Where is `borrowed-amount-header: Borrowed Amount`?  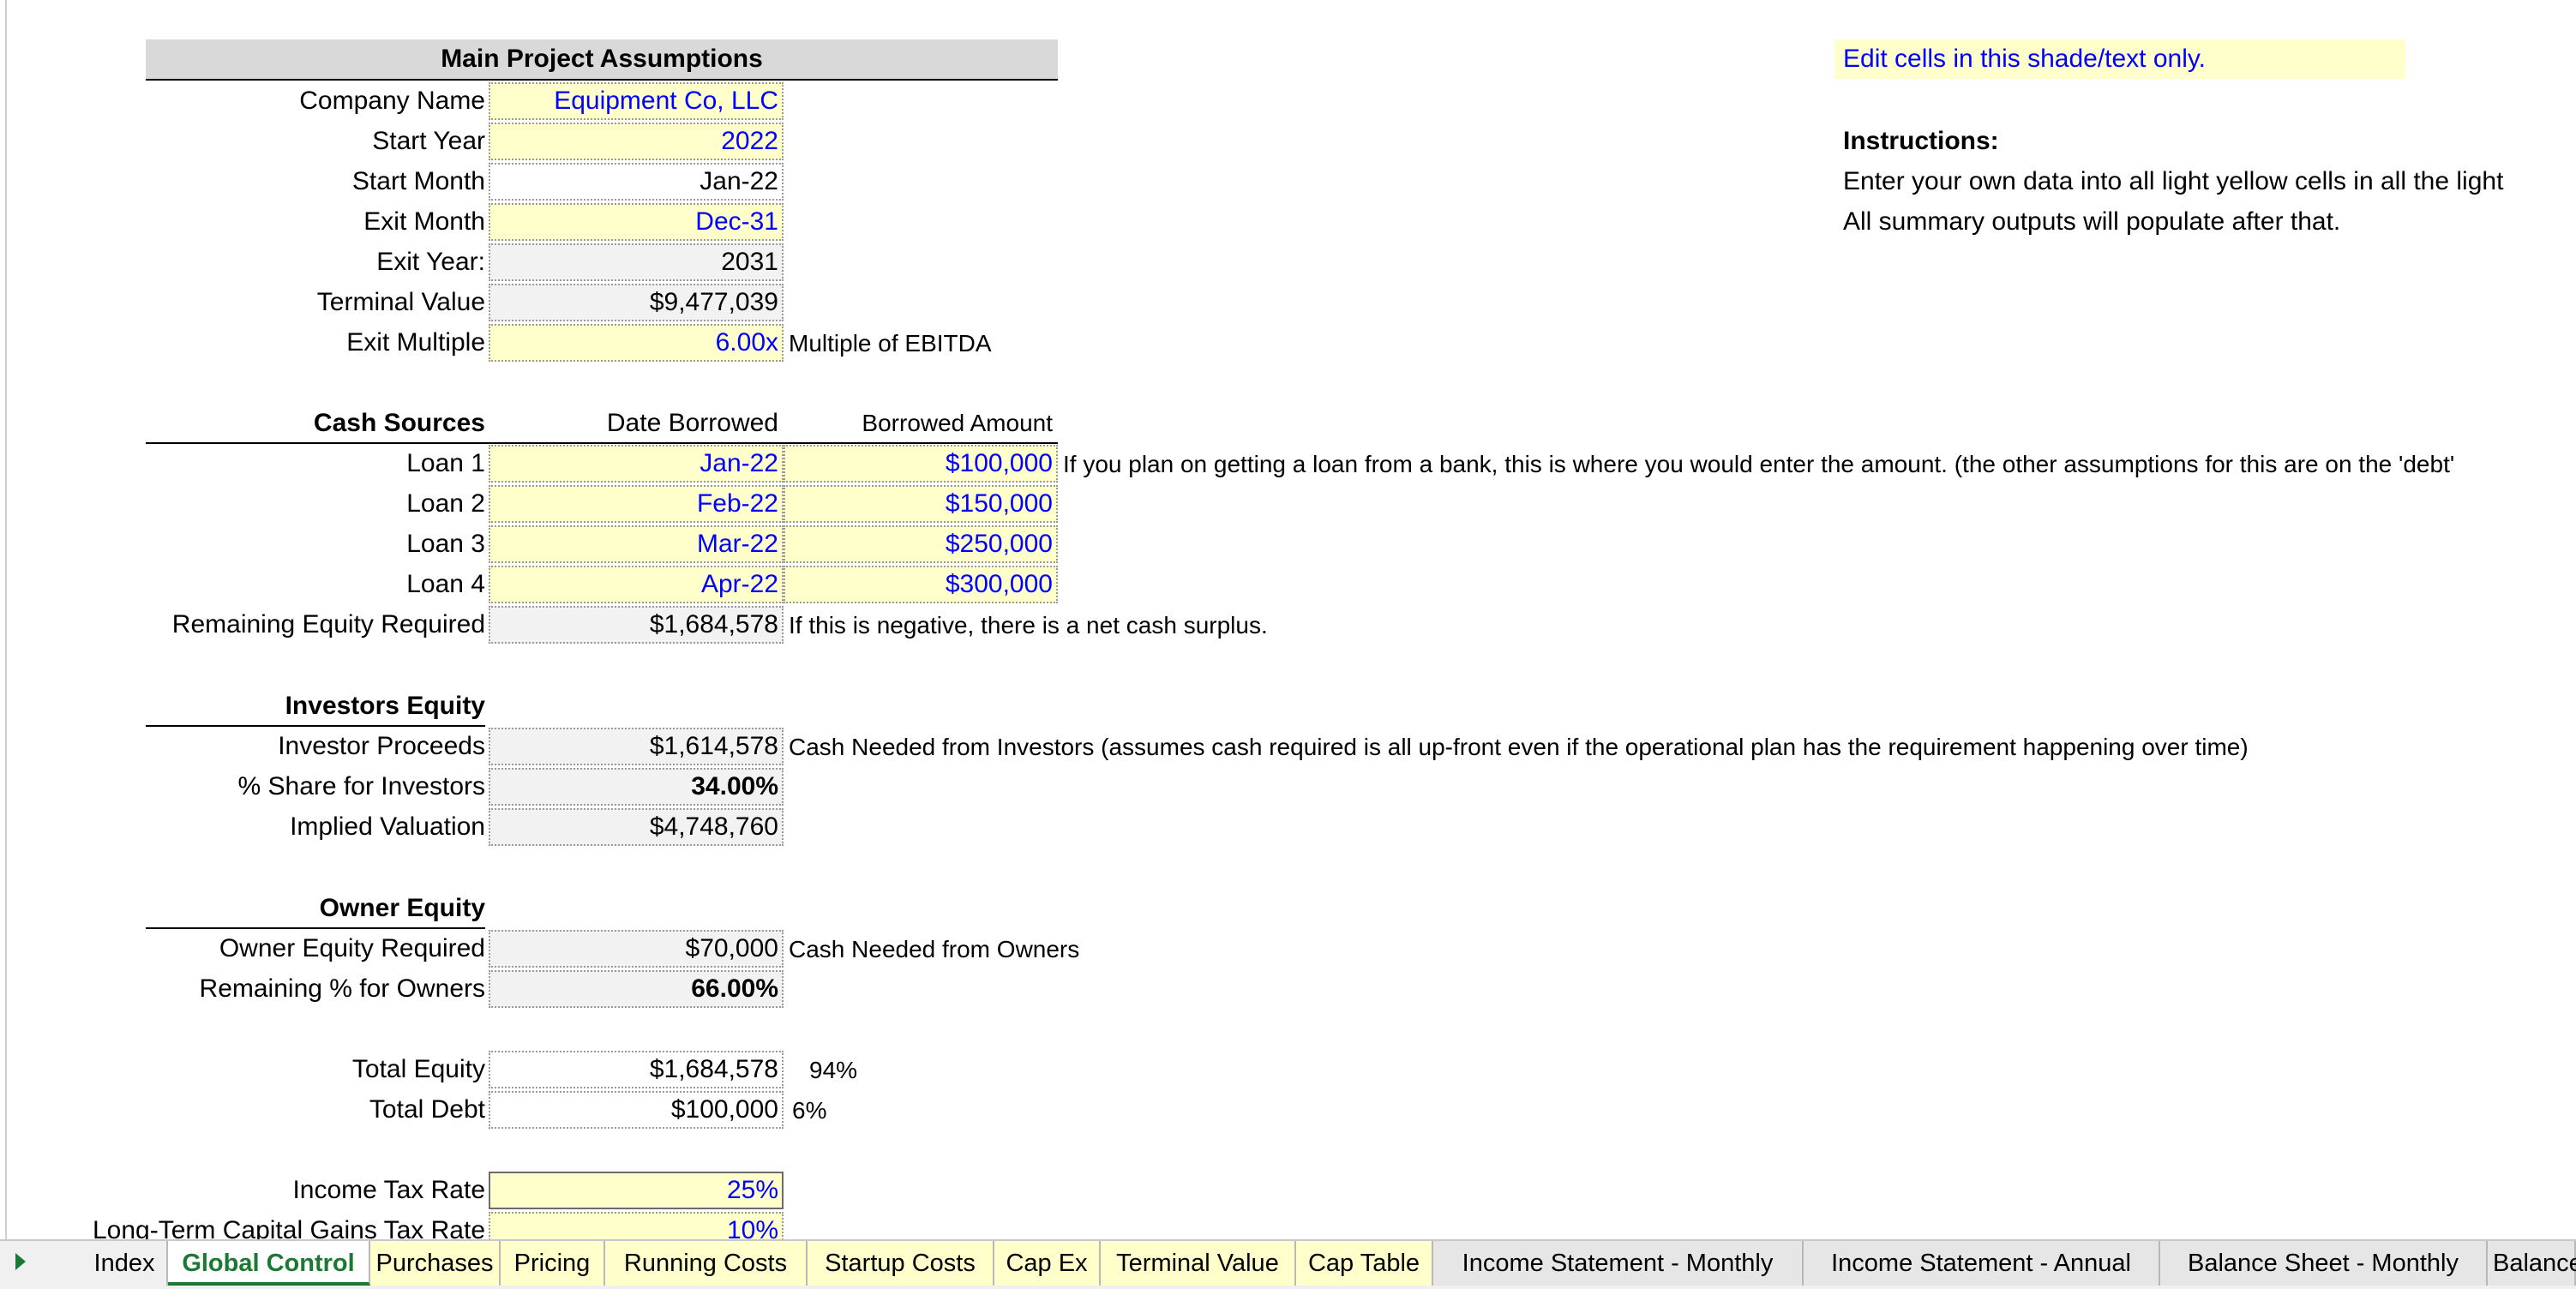
borrowed-amount-header: Borrowed Amount is located at coordinates (957, 423).